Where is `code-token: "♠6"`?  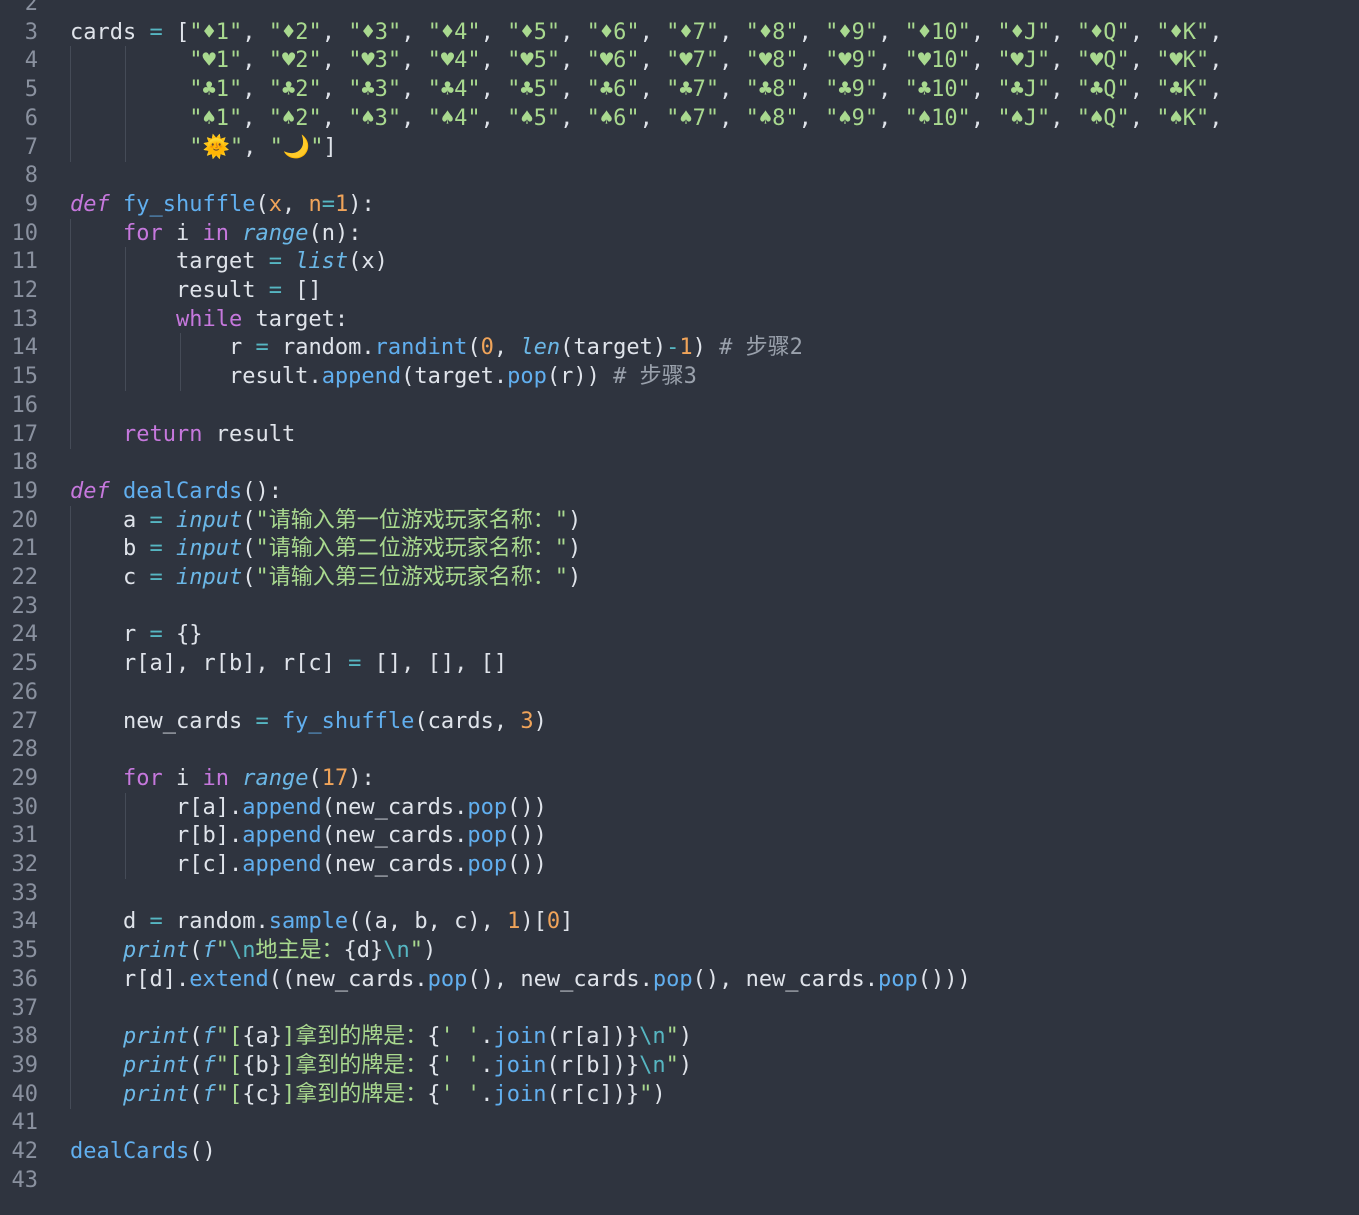
code-token: "♠6" is located at coordinates (613, 118).